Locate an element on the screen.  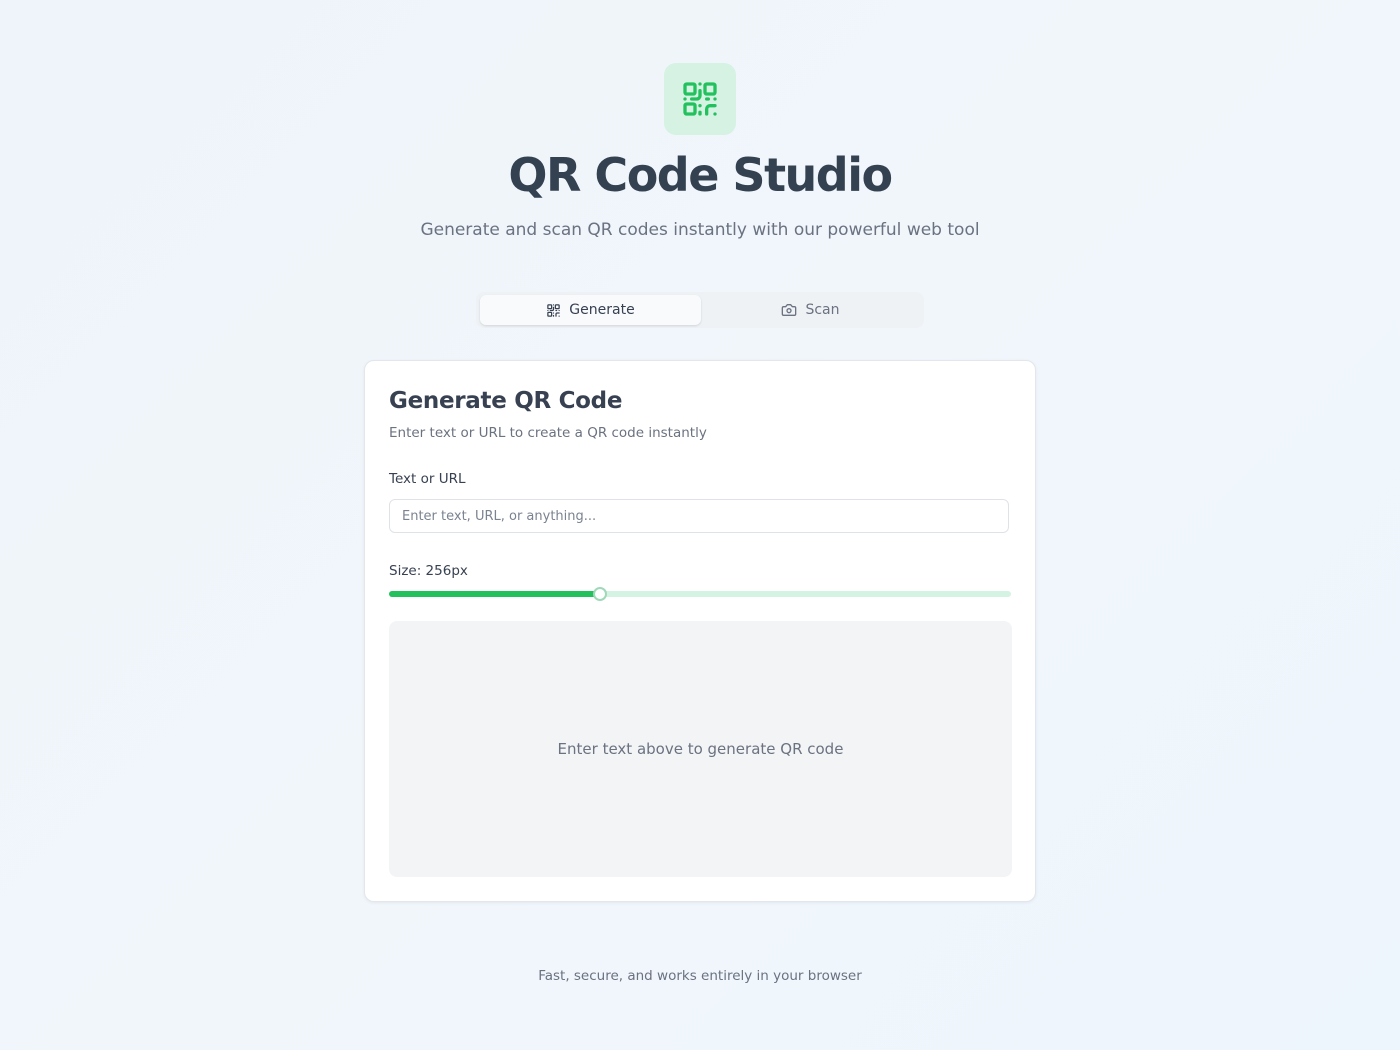
slider-track is located at coordinates (700, 594).